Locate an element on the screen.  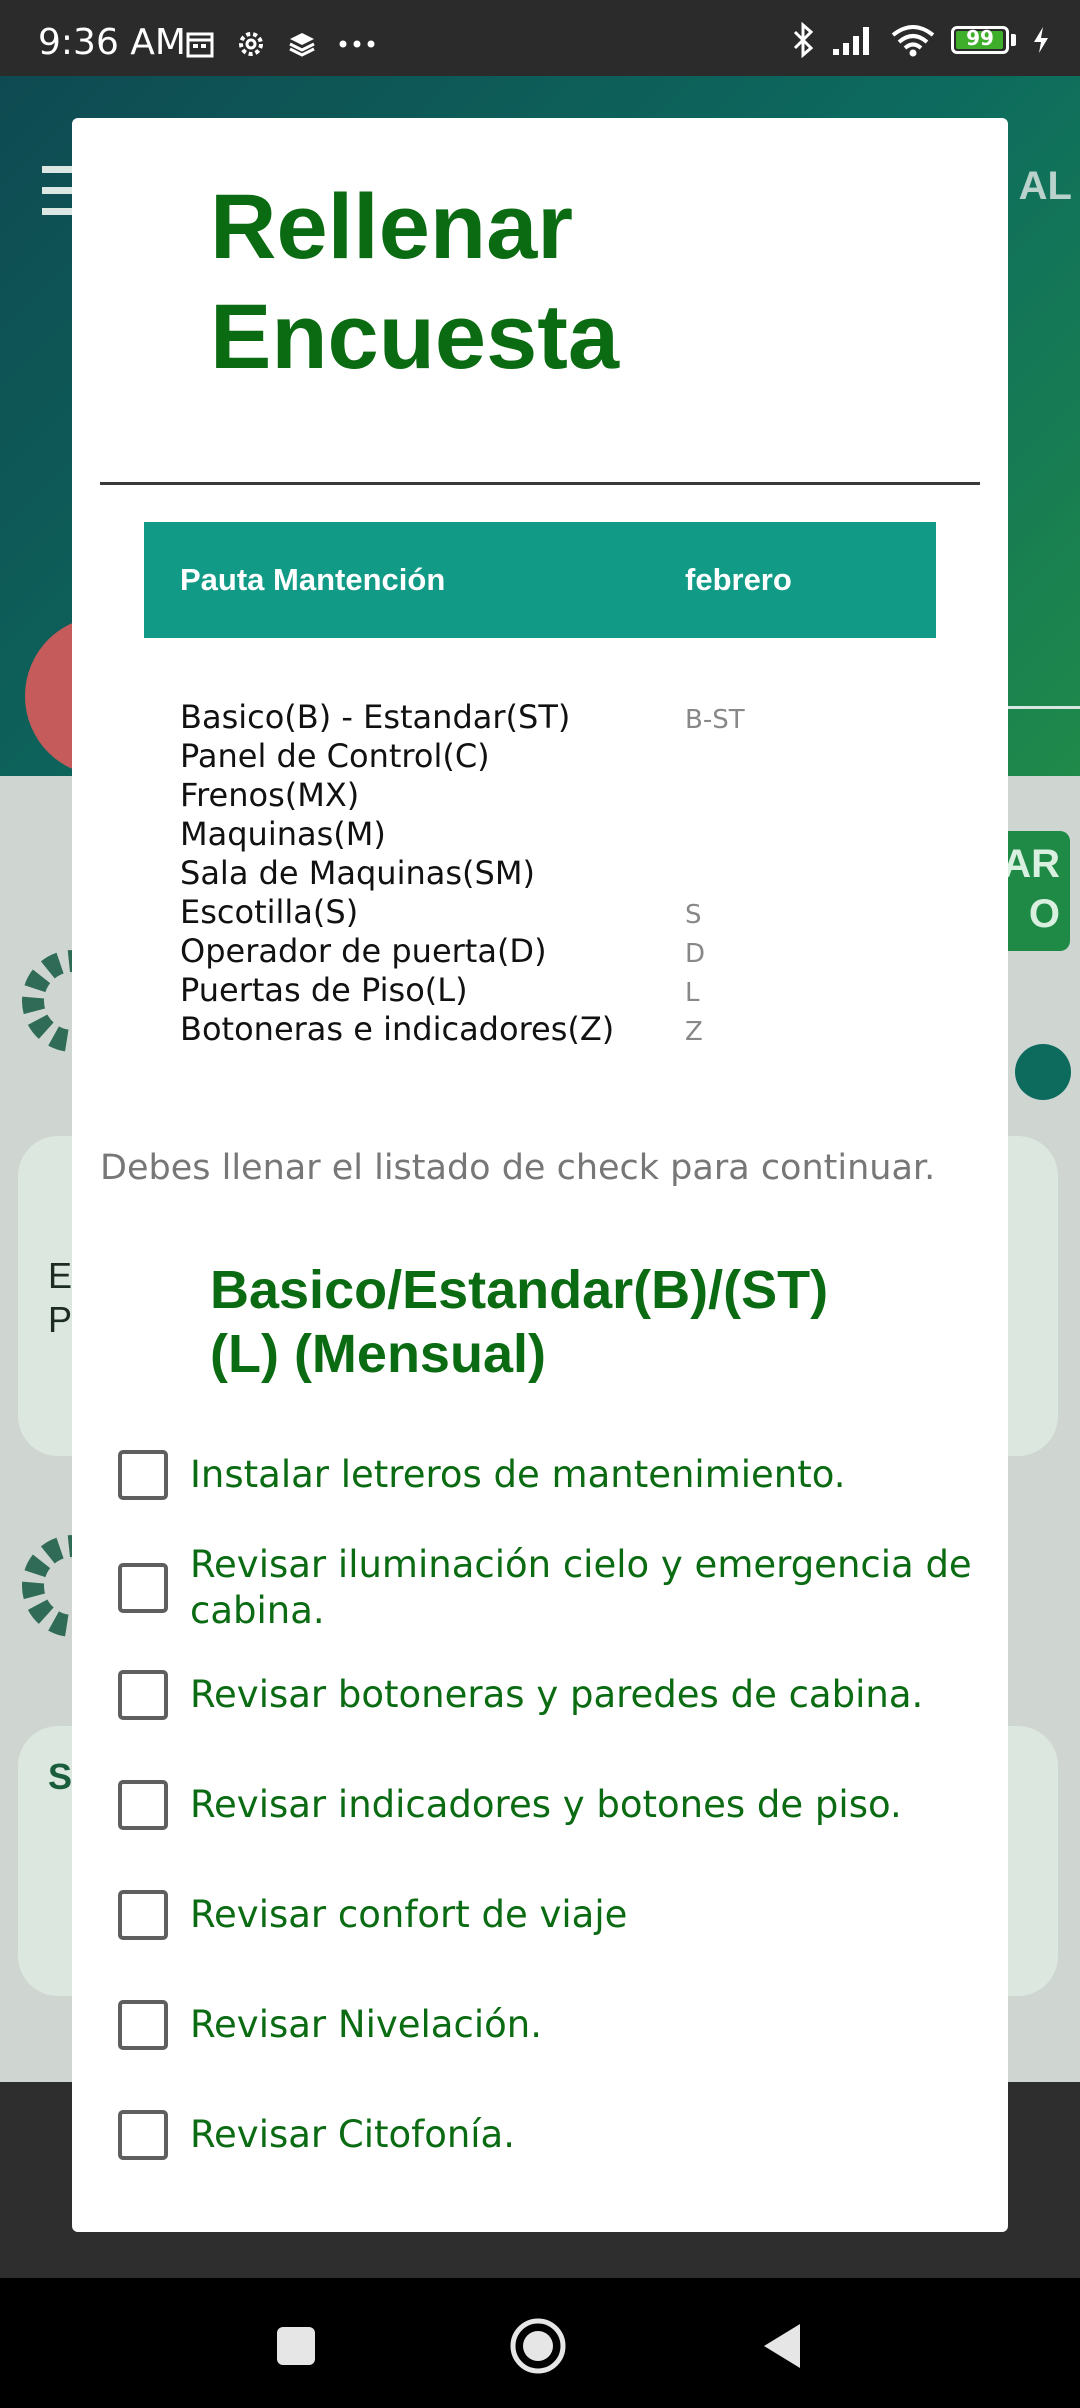
month-header-label: febrero is located at coordinates (738, 579).